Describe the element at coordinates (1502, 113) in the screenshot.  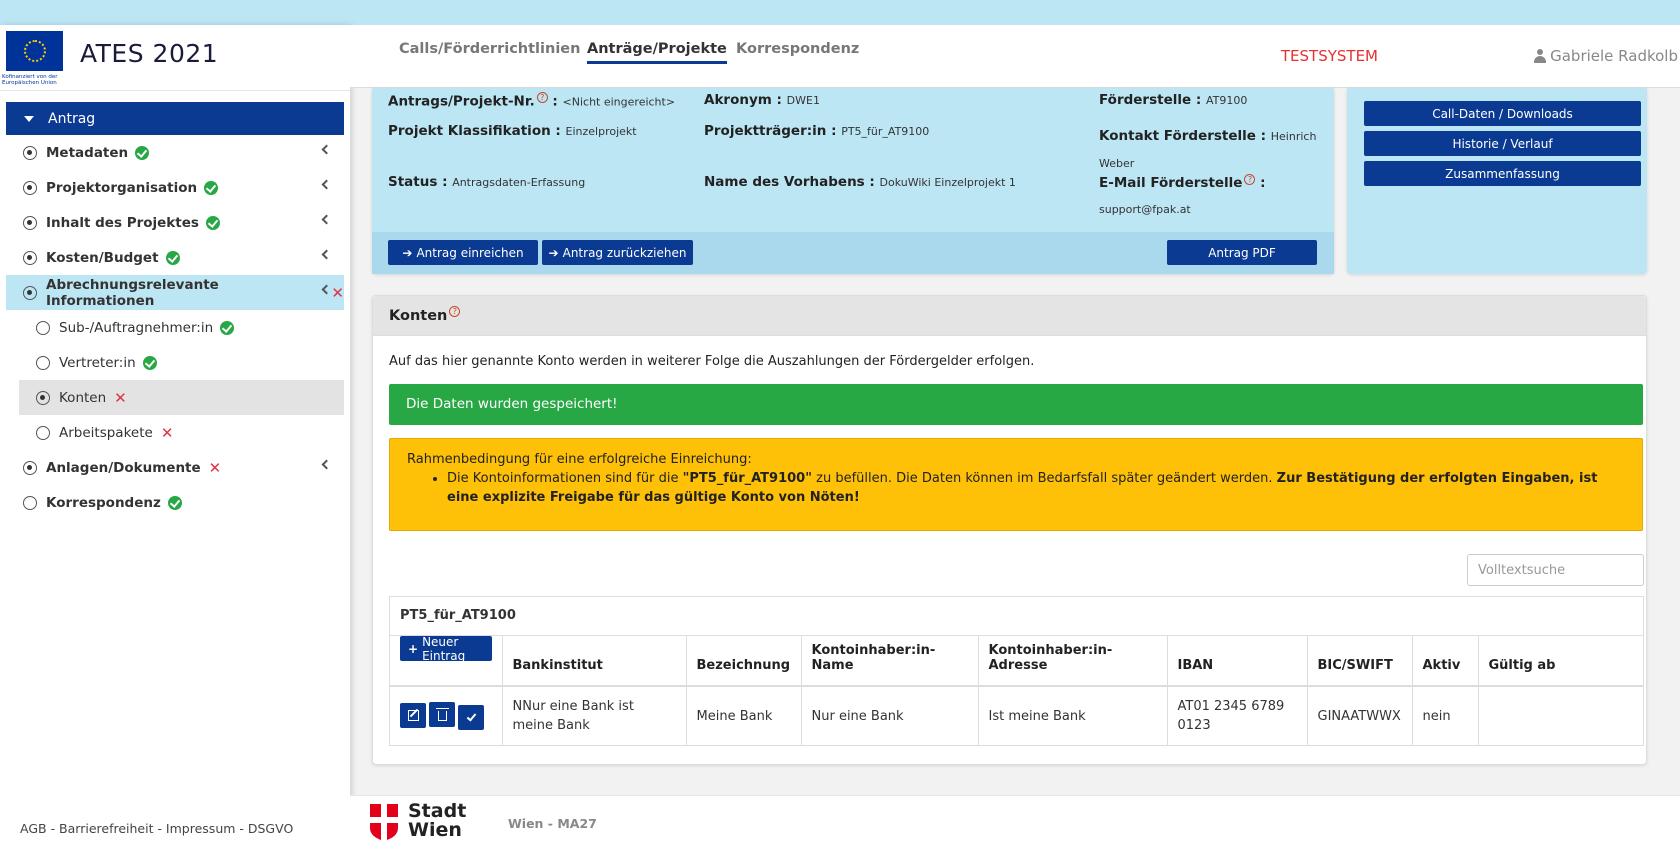
I see `call-daten-button: Call-Daten / Downloads` at that location.